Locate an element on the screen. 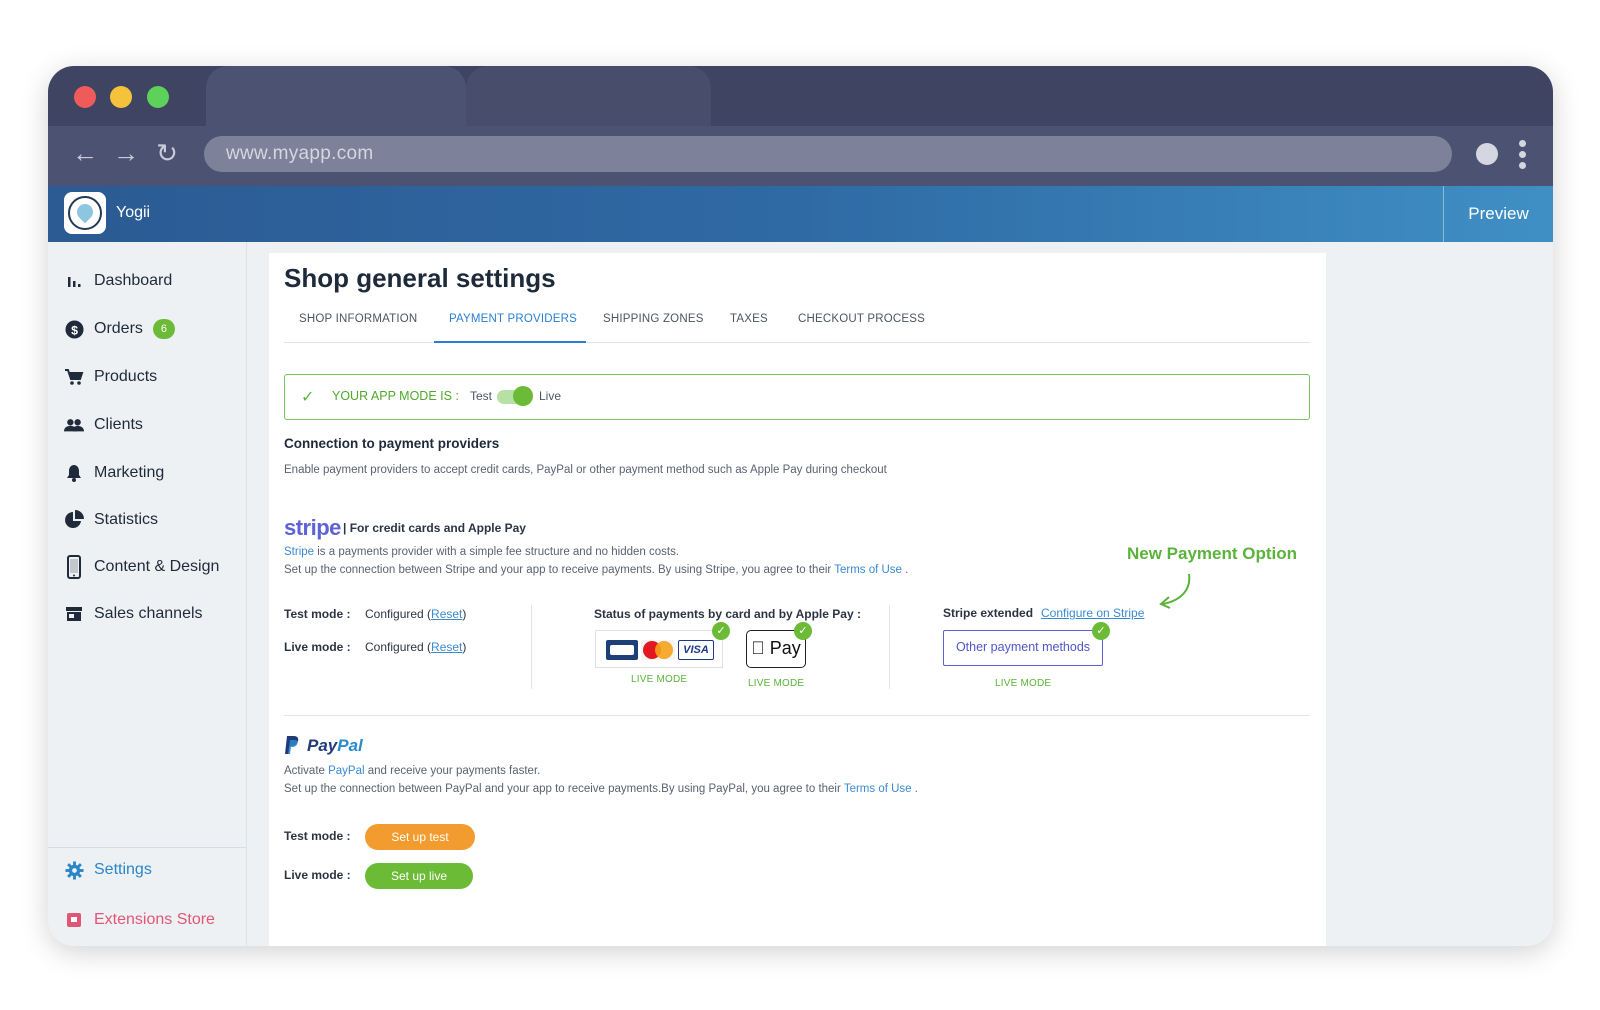  sidebar-item-statistics: Statistics is located at coordinates (111, 520).